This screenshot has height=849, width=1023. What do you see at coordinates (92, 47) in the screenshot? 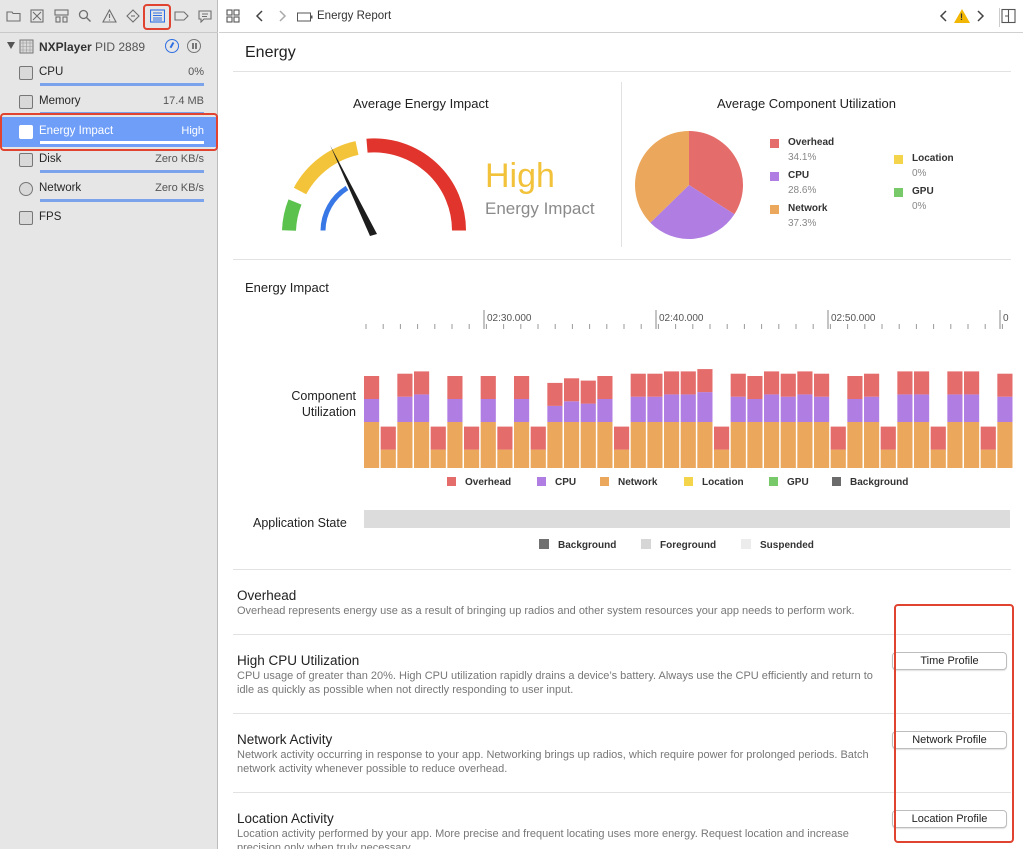
I see `process-title: NXPlayer PID 2889` at bounding box center [92, 47].